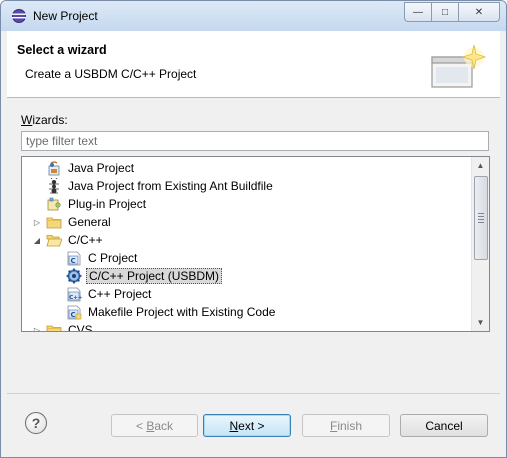 The width and height of the screenshot is (507, 458). I want to click on back-button-prefix: <, so click(141, 425).